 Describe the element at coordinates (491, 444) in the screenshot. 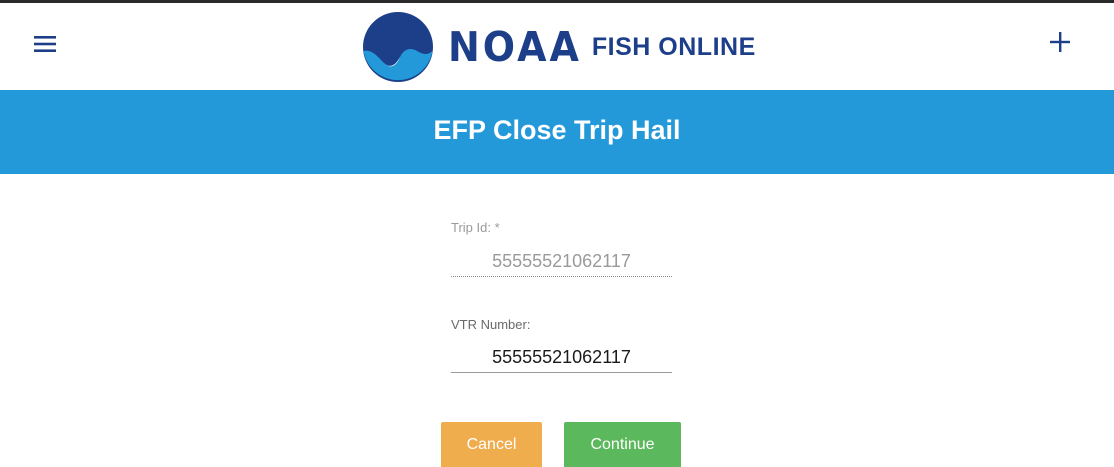

I see `cancel-button: Cancel` at that location.